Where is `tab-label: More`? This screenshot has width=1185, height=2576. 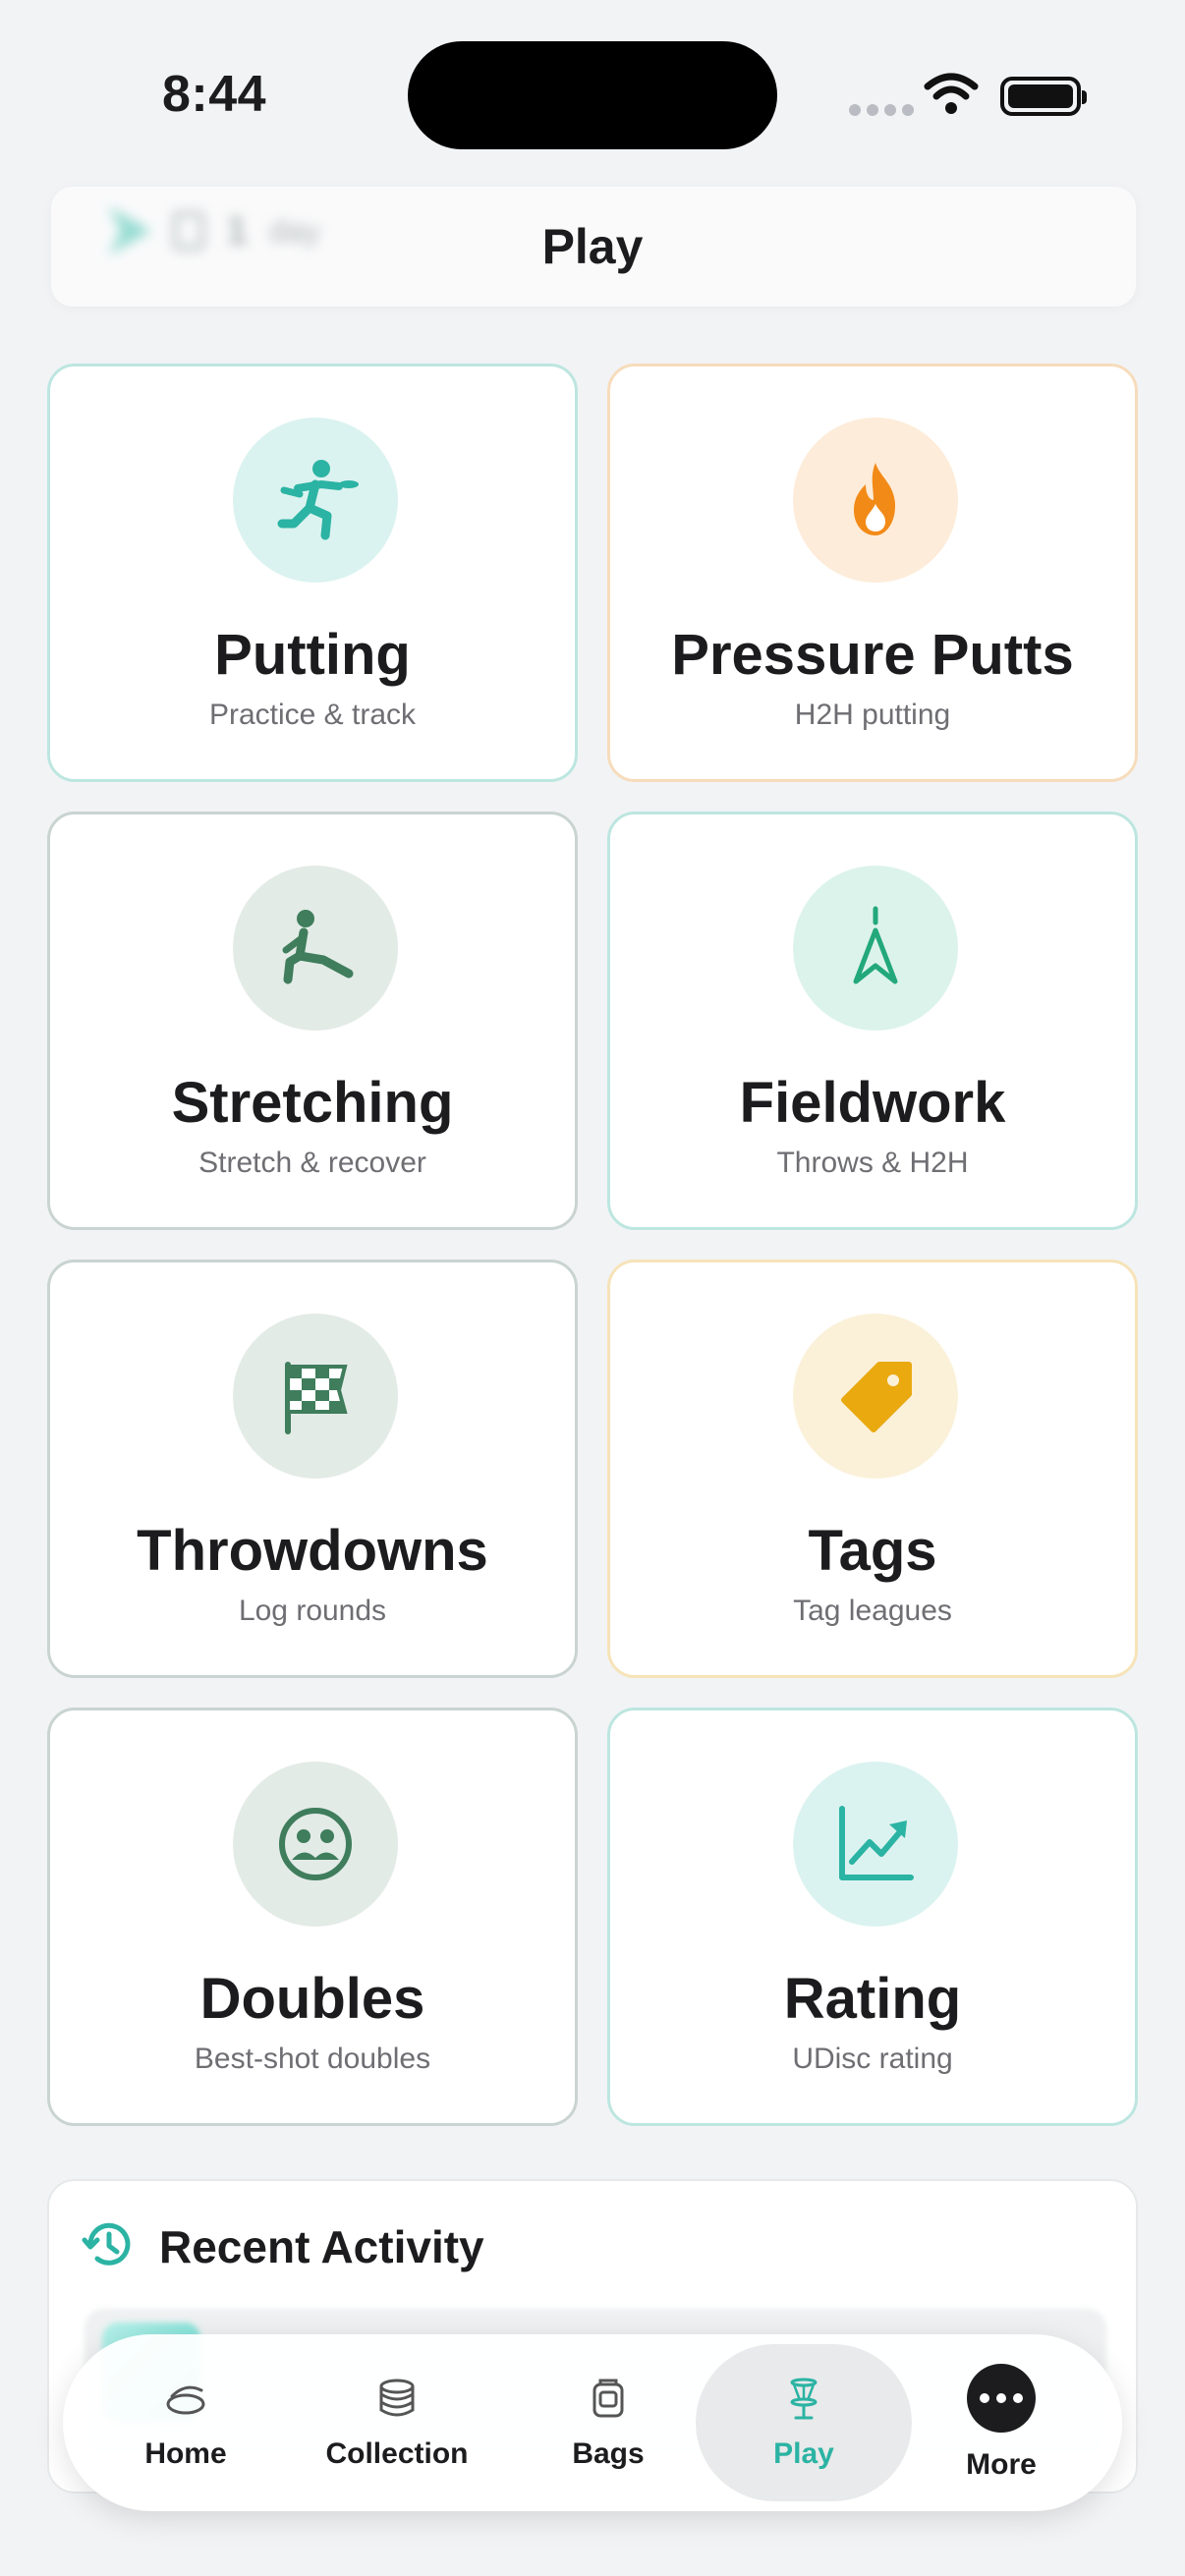
tab-label: More is located at coordinates (1002, 2464).